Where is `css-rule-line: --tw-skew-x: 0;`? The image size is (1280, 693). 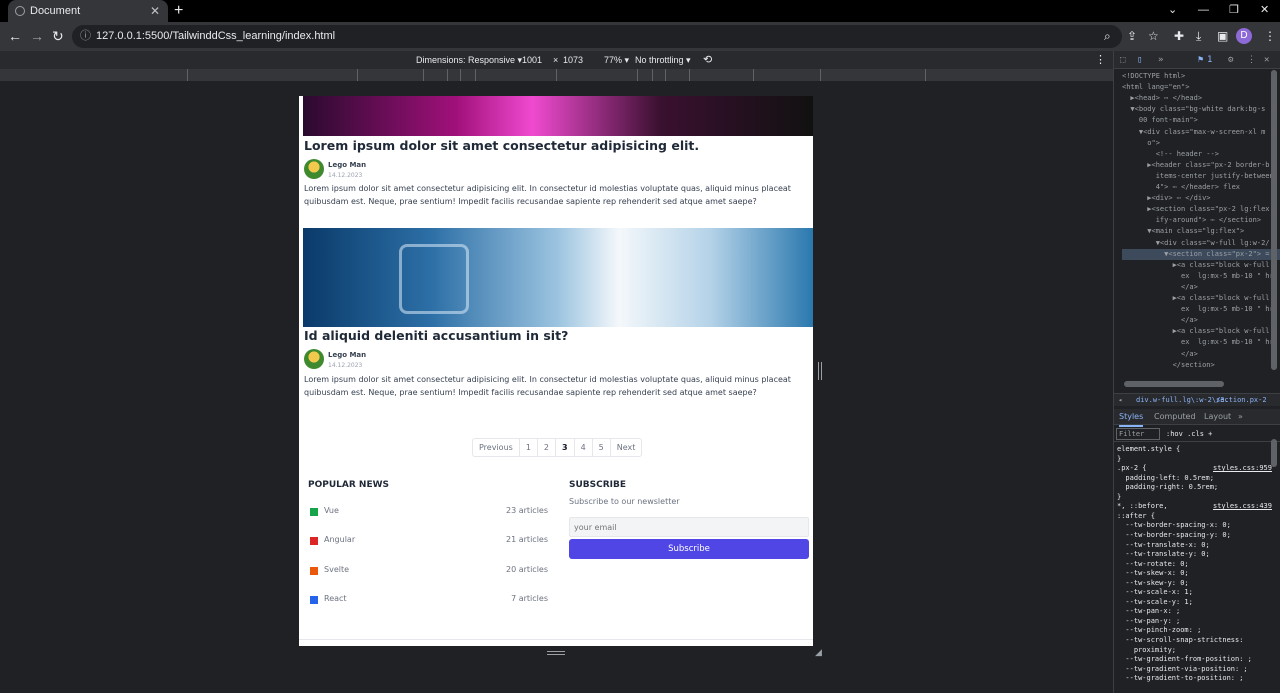 css-rule-line: --tw-skew-x: 0; is located at coordinates (1194, 574).